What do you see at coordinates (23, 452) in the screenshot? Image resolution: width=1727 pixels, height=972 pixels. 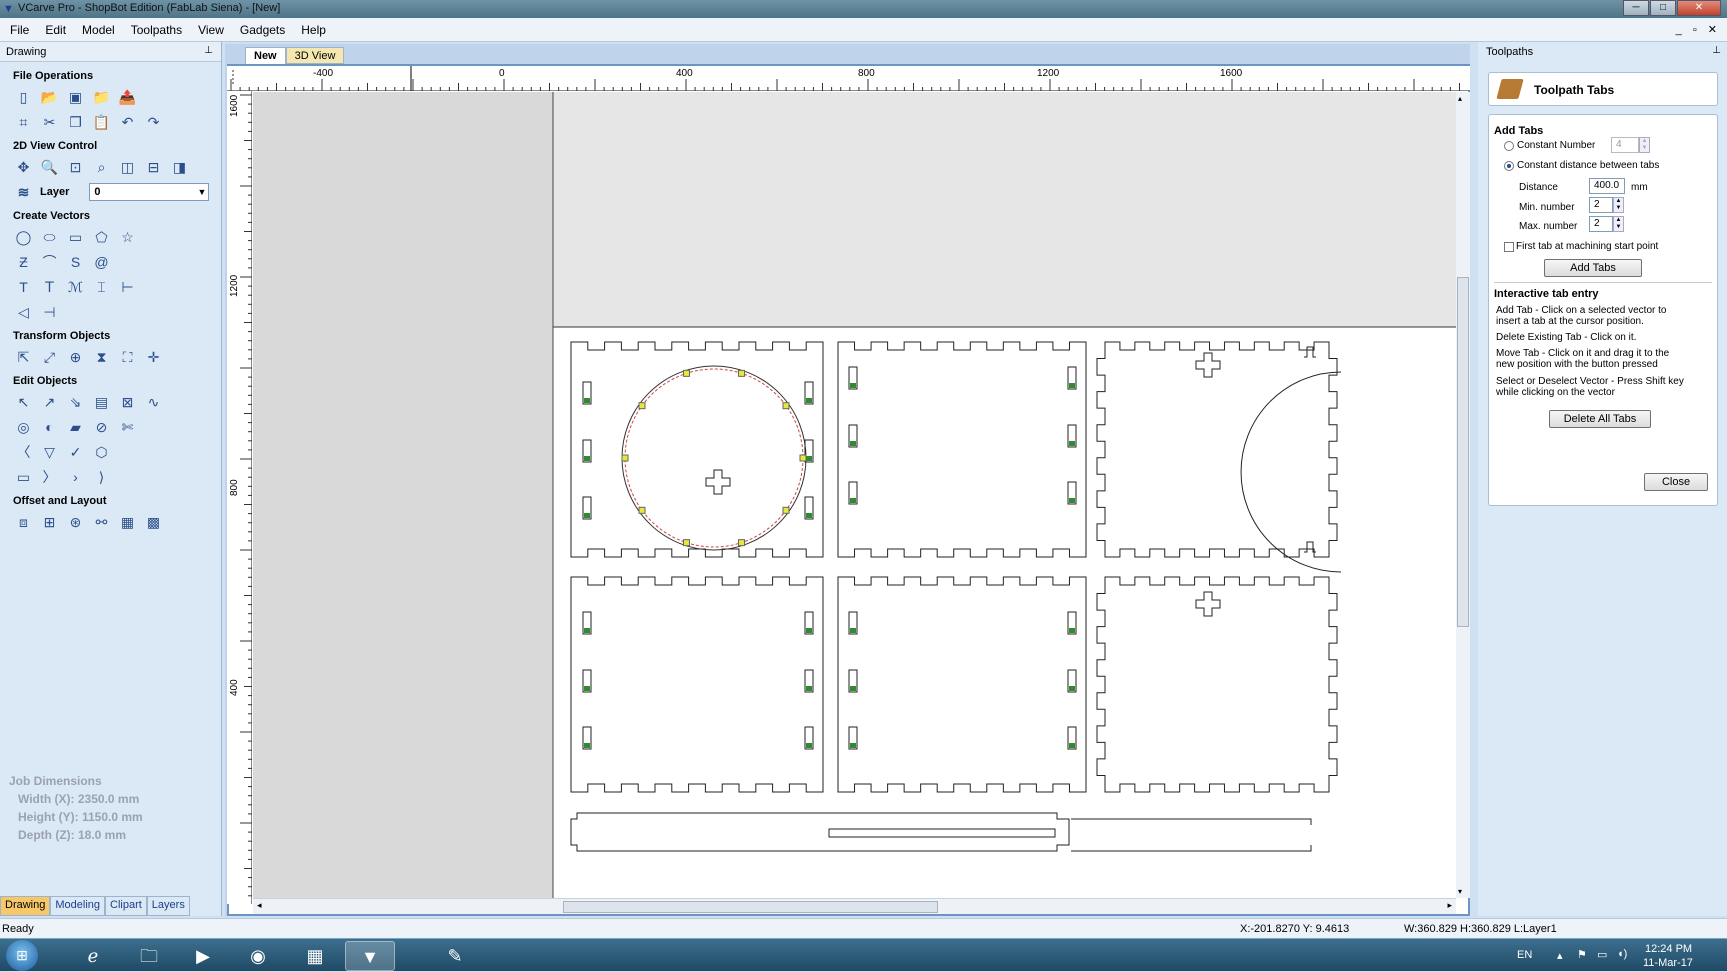 I see `fillet-icon: 〈` at bounding box center [23, 452].